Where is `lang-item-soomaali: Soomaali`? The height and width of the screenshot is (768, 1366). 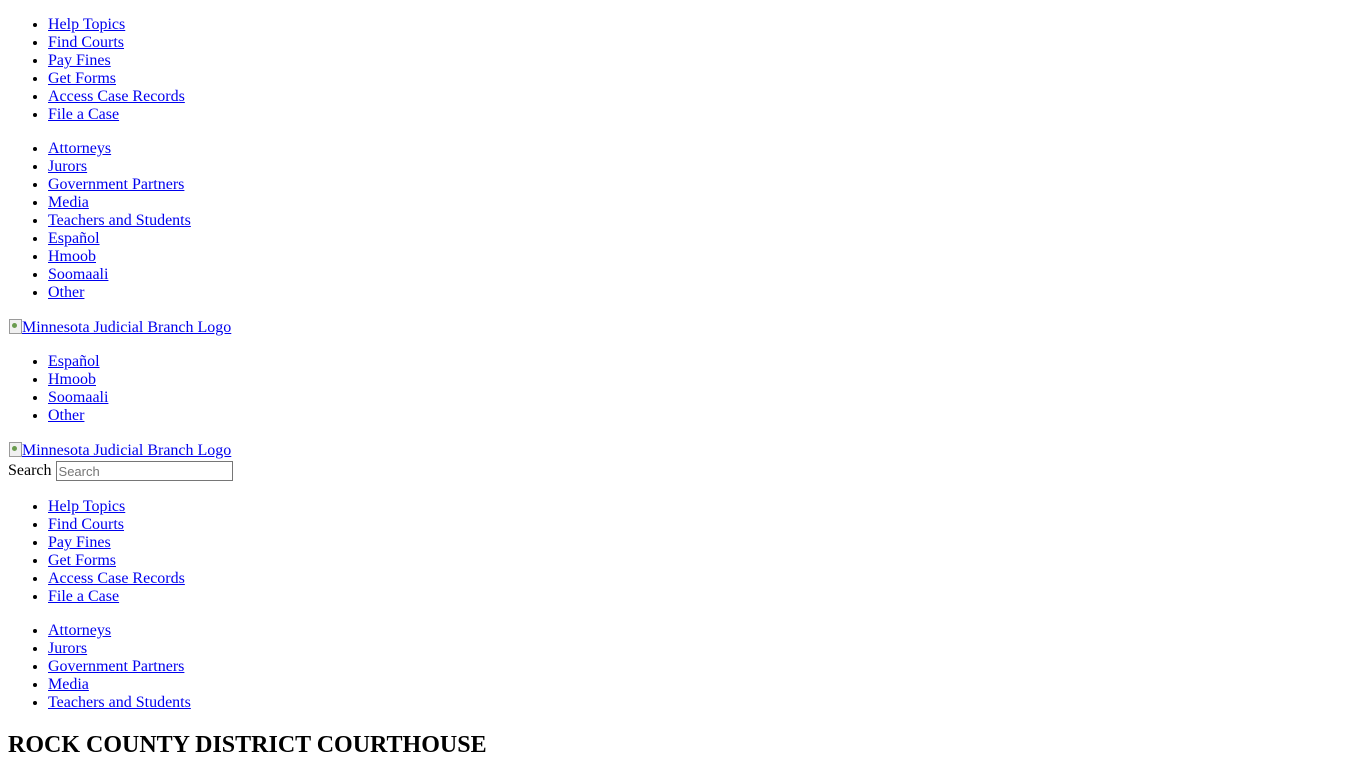
lang-item-soomaali: Soomaali is located at coordinates (703, 398).